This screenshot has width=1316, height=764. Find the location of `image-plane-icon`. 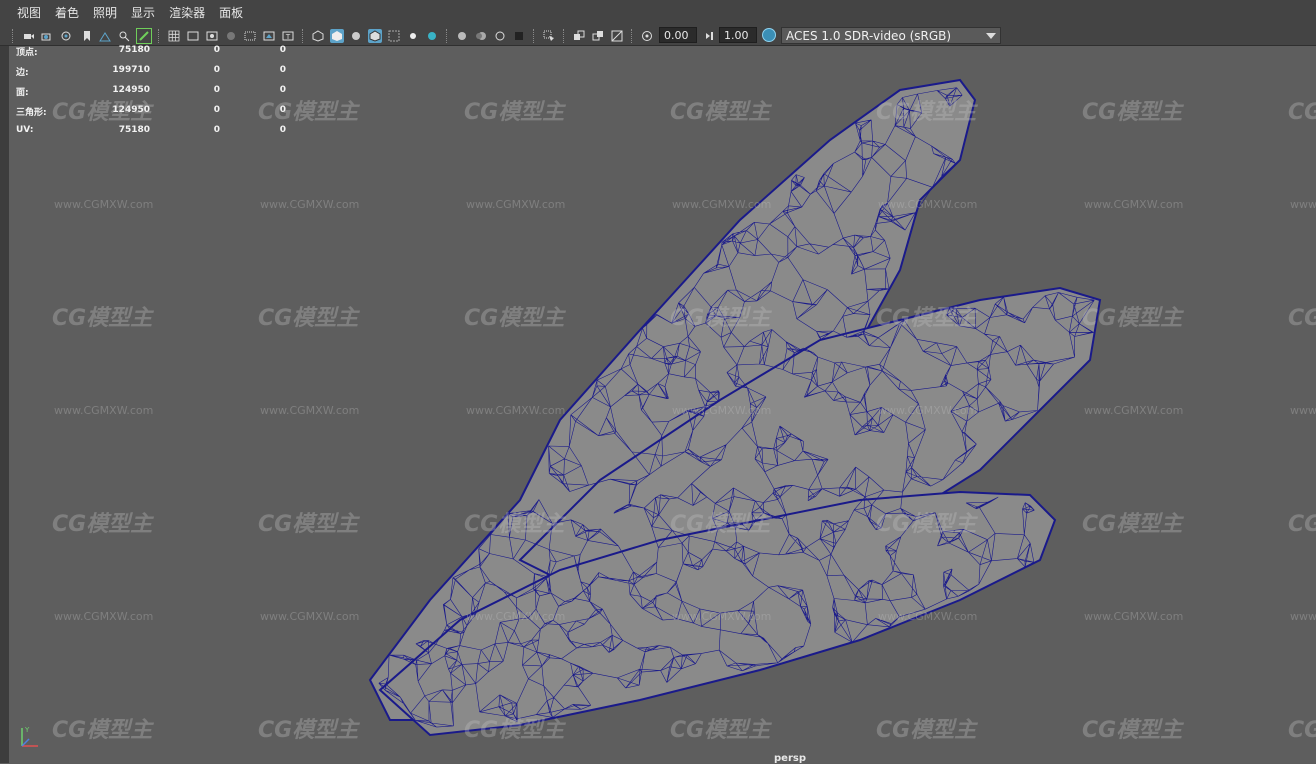

image-plane-icon is located at coordinates (105, 36).